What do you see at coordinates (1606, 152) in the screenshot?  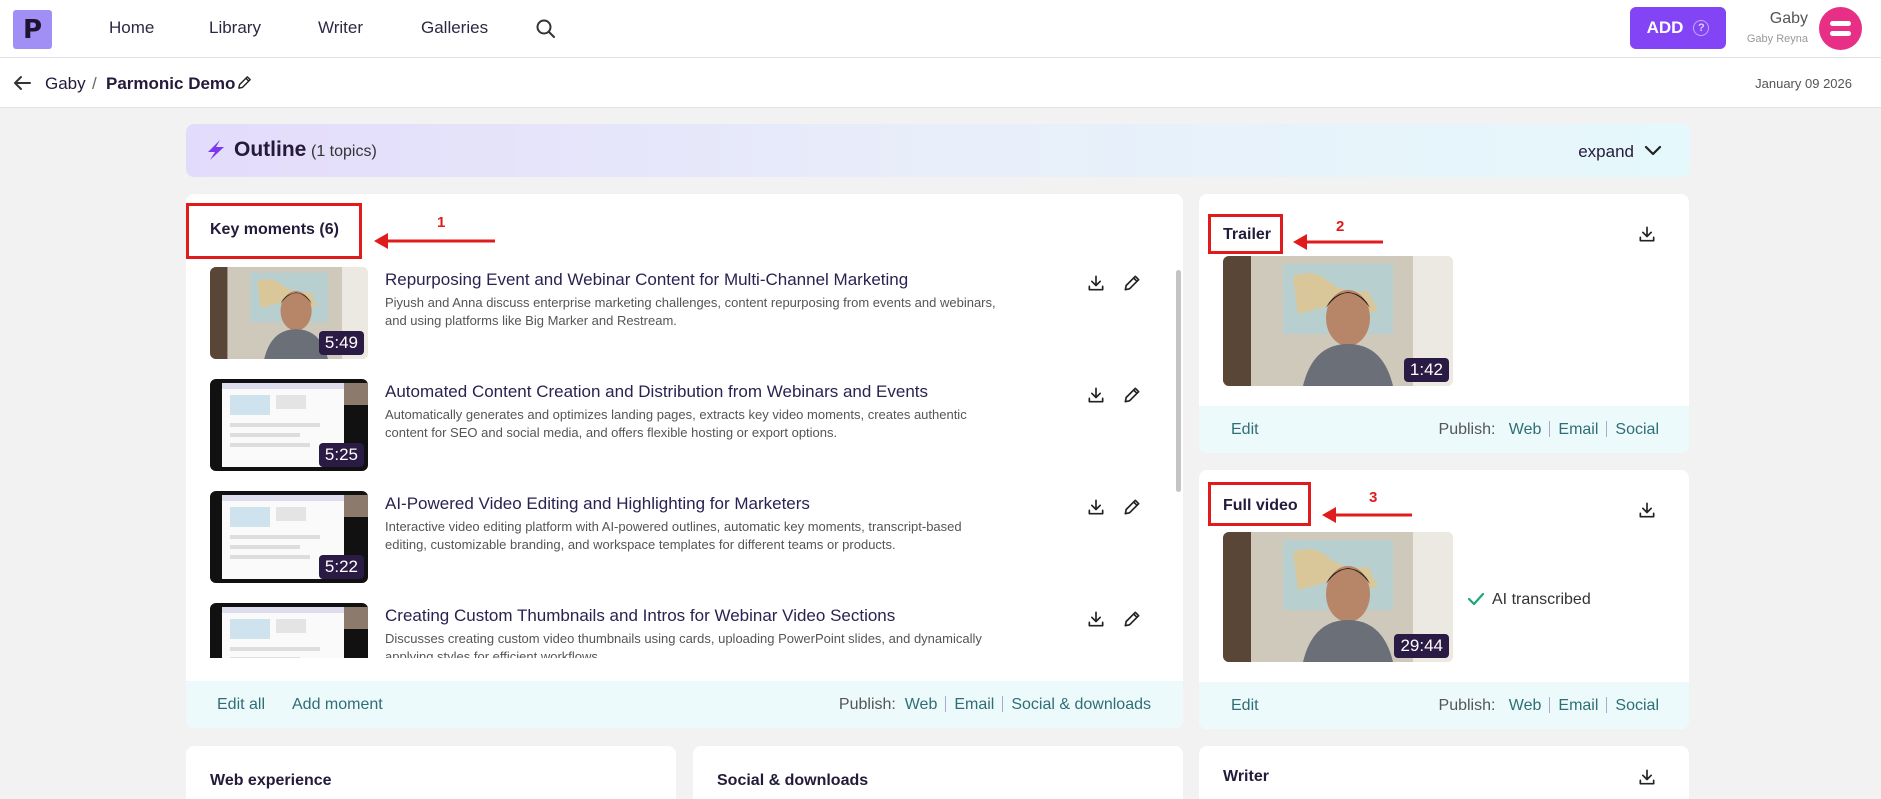 I see `expand-button: expand` at bounding box center [1606, 152].